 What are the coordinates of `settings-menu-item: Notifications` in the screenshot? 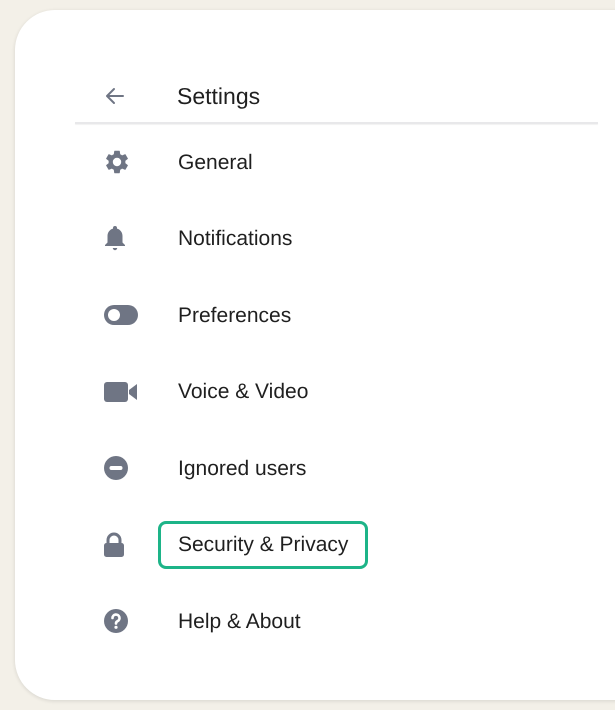 It's located at (235, 238).